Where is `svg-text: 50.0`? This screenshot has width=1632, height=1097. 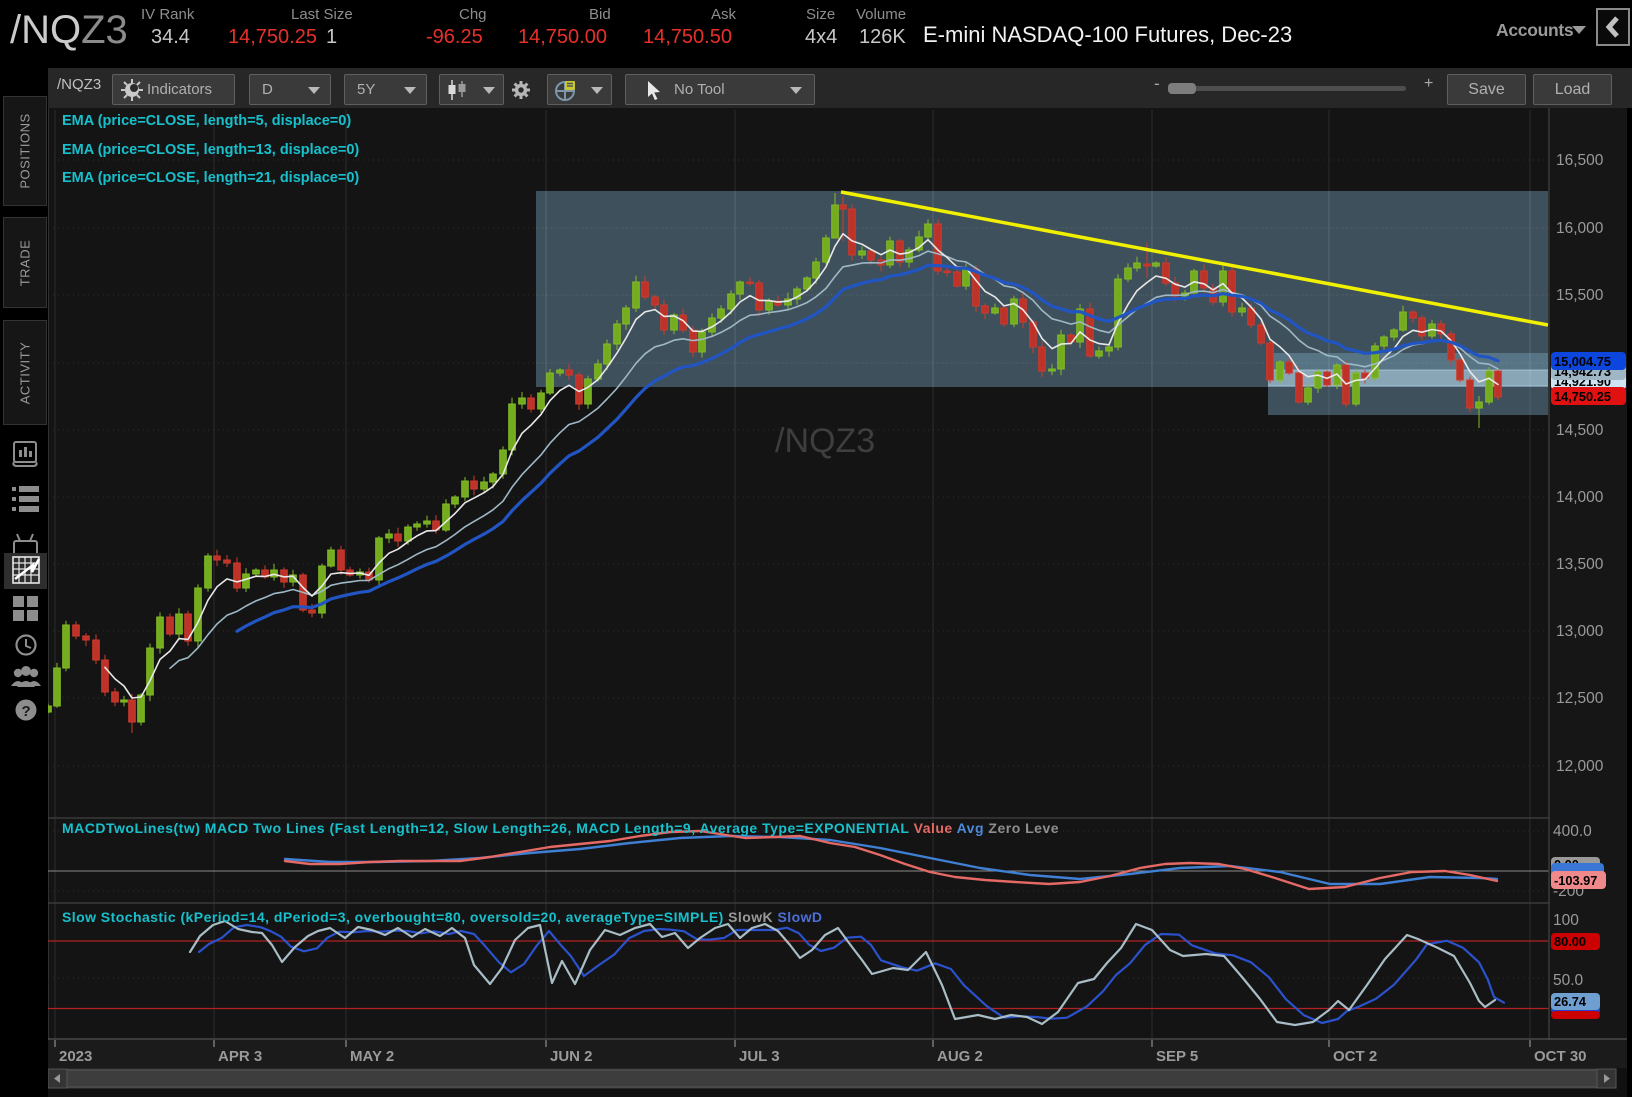 svg-text: 50.0 is located at coordinates (1568, 980).